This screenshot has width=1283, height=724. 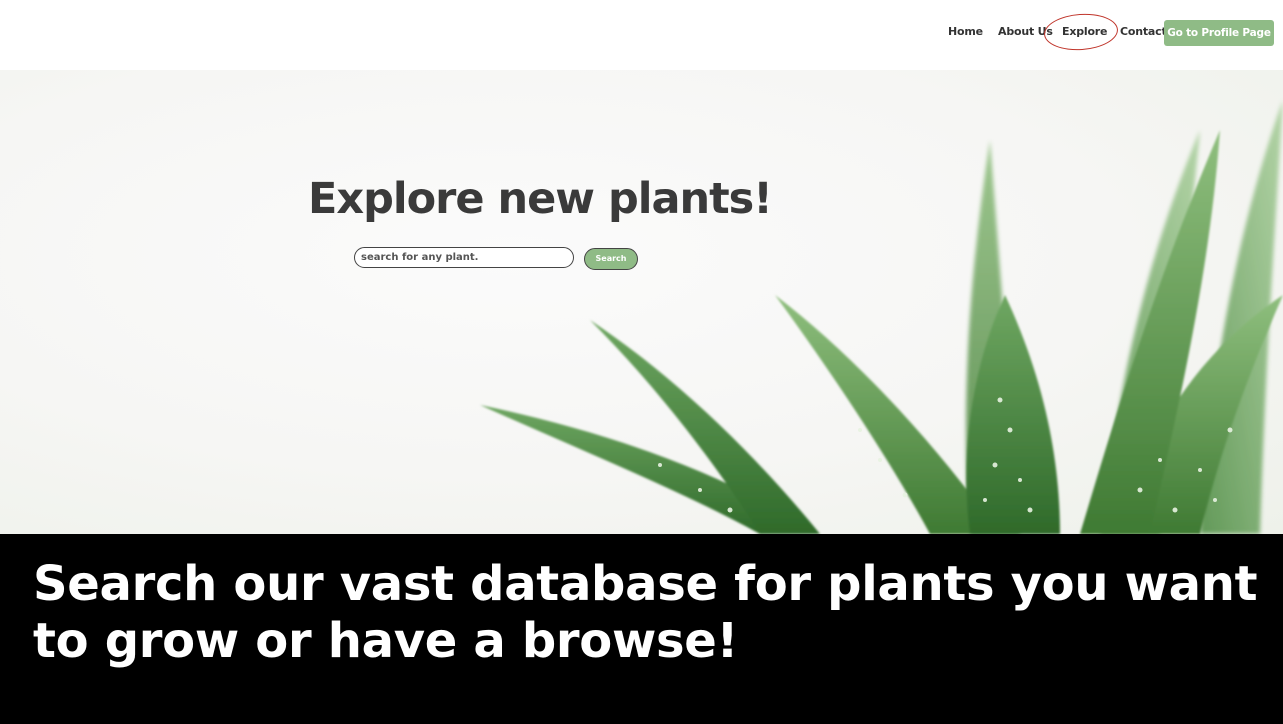 What do you see at coordinates (1143, 31) in the screenshot?
I see `nav-contact-link: Contact` at bounding box center [1143, 31].